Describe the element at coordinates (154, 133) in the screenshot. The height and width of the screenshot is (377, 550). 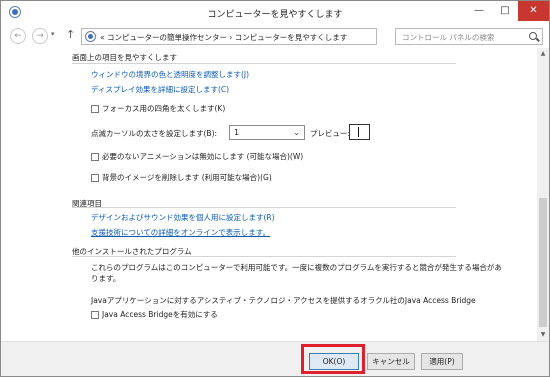
I see `cursor-thickness-label: 点滅カーソルの太さを設定します(B):` at that location.